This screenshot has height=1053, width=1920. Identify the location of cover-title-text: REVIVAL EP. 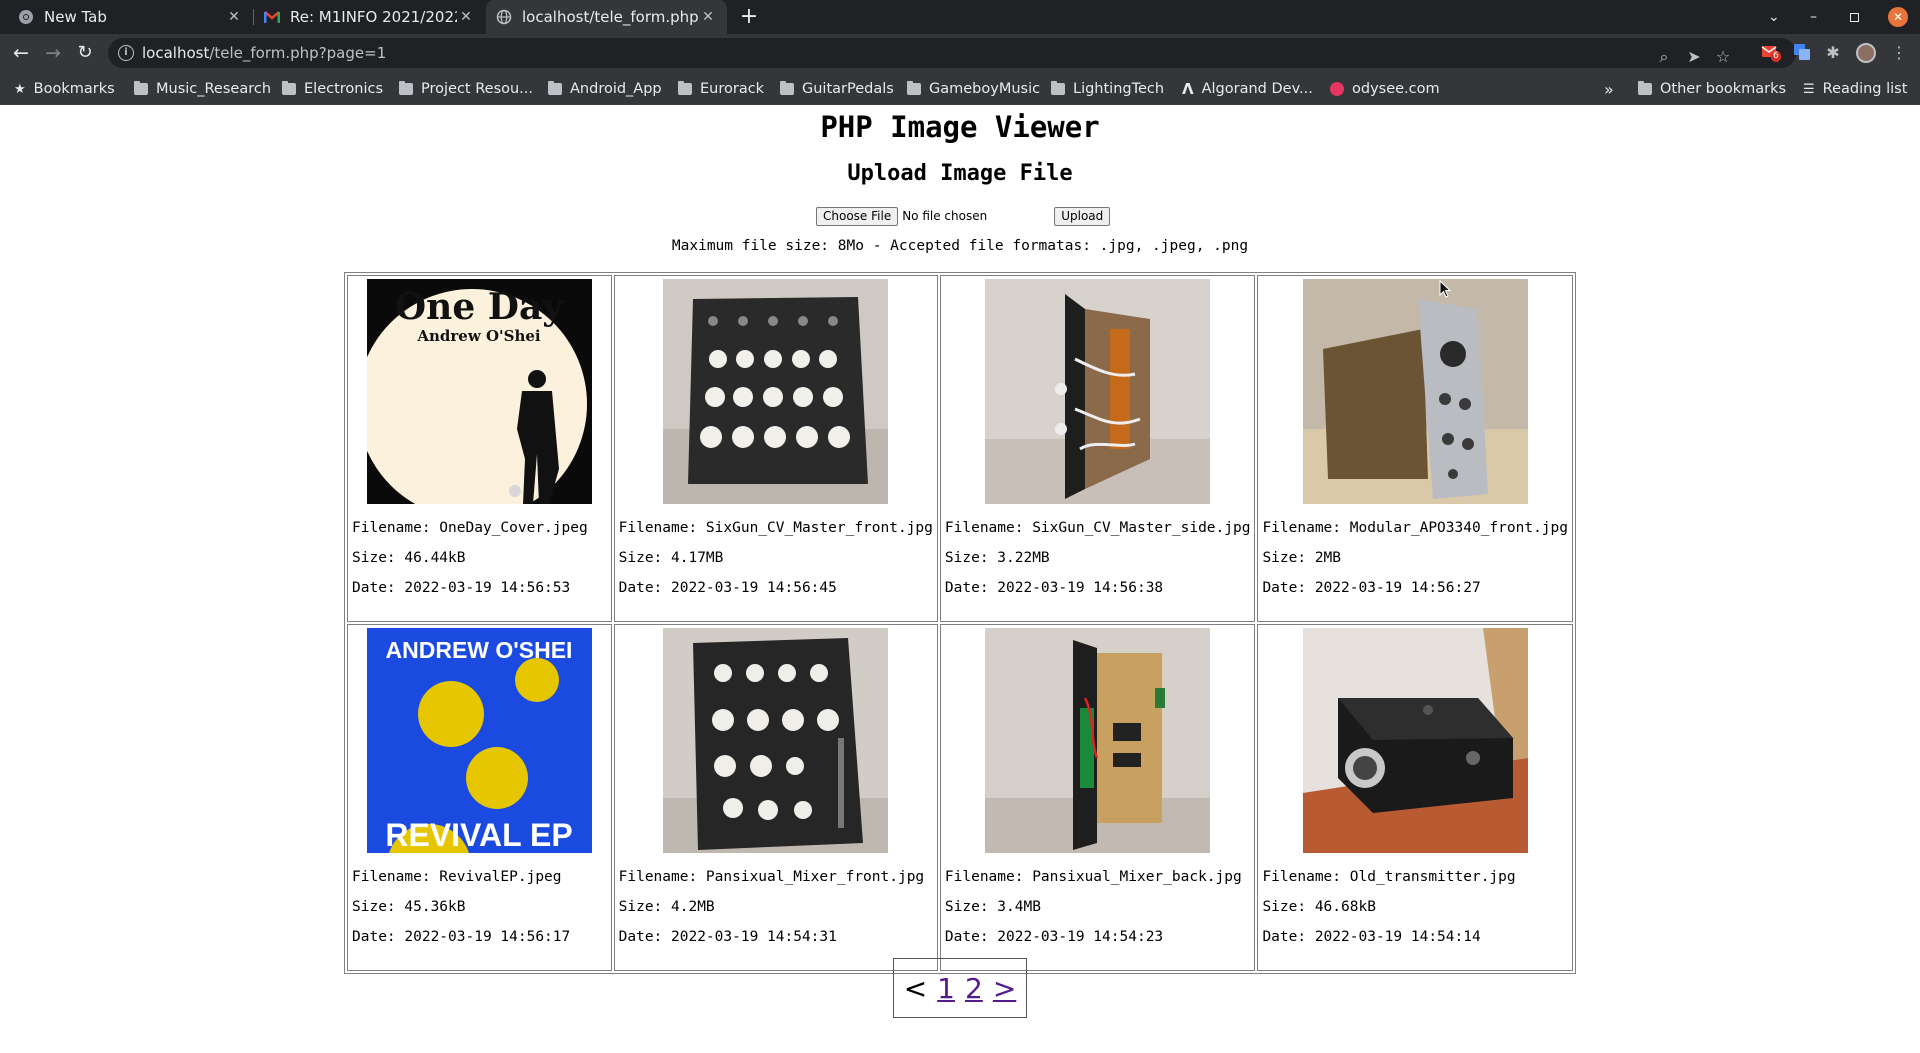
(478, 835).